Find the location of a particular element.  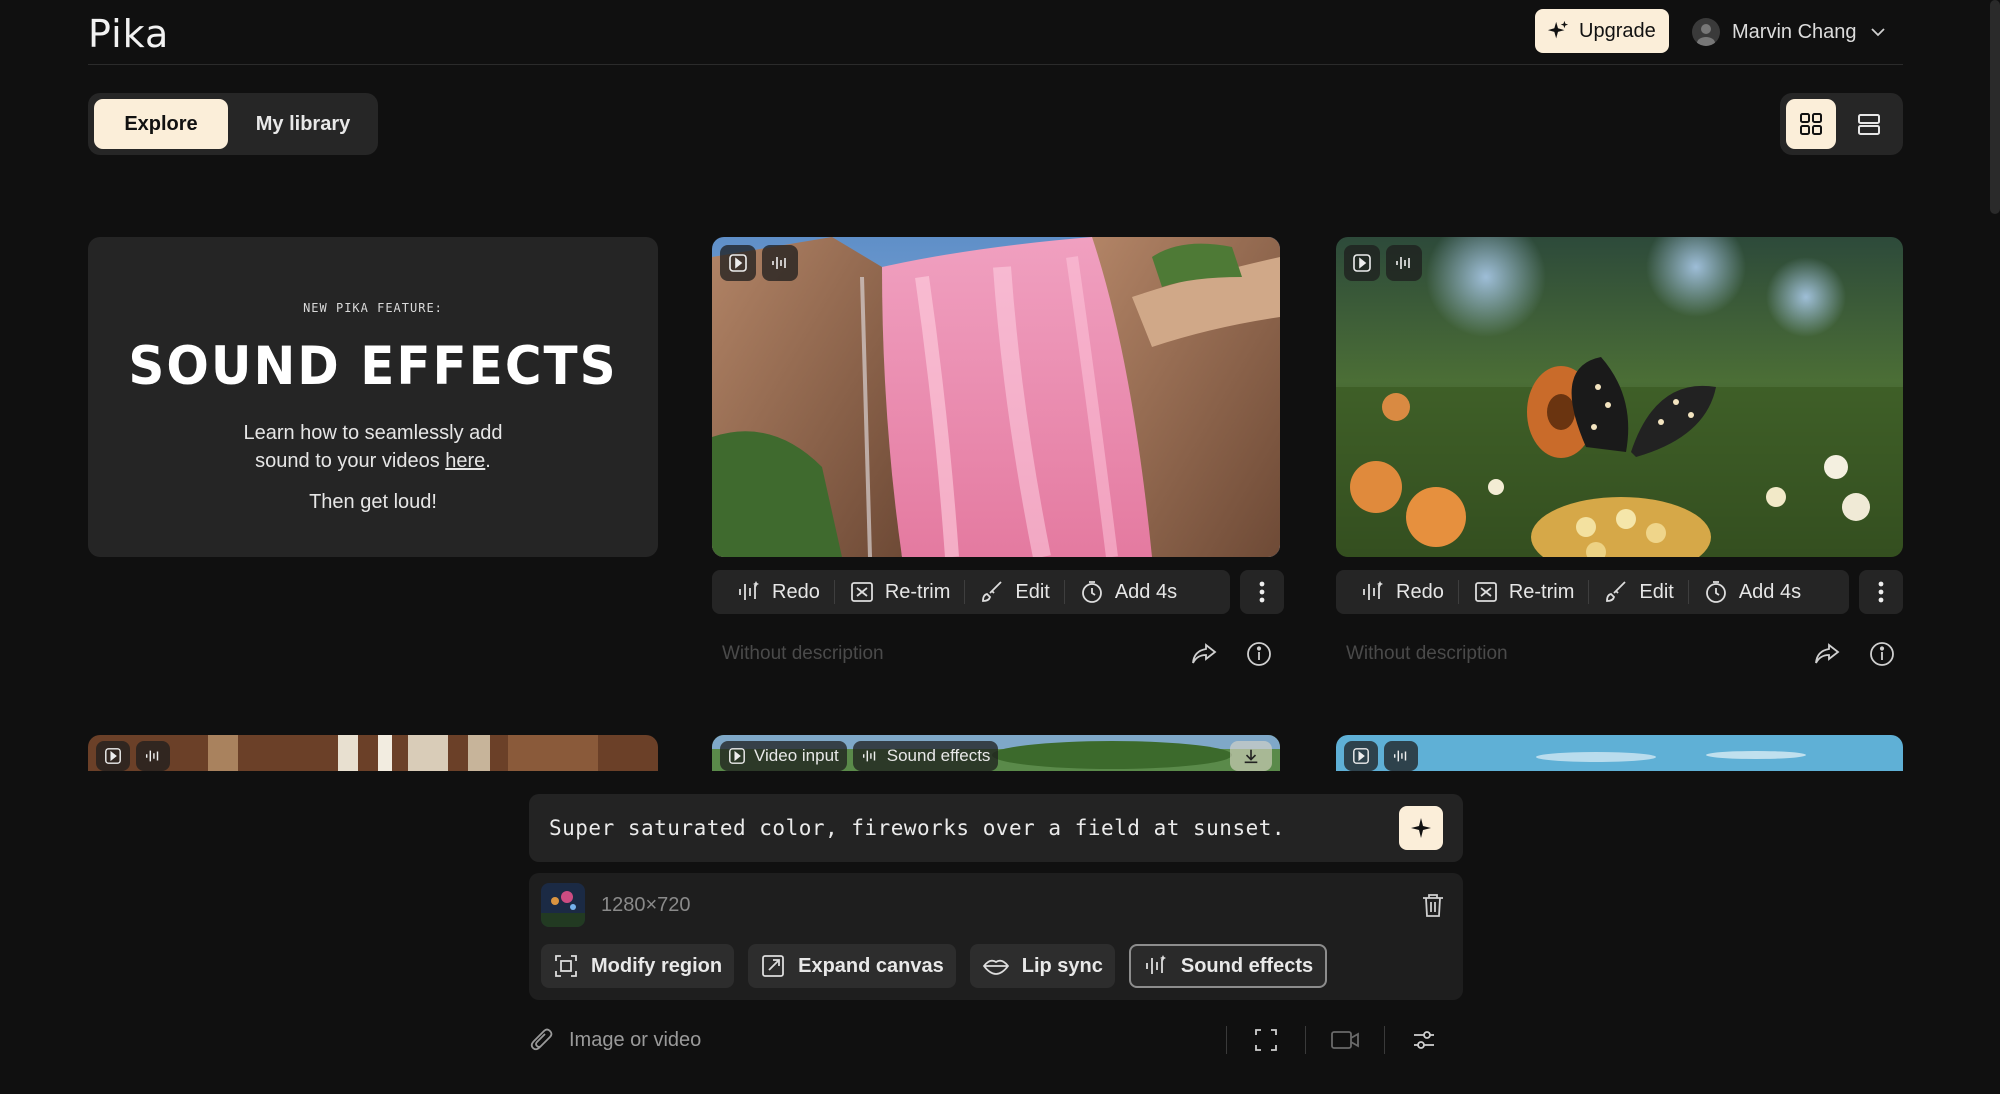

sound-effects-badge: Sound effects is located at coordinates (925, 756).